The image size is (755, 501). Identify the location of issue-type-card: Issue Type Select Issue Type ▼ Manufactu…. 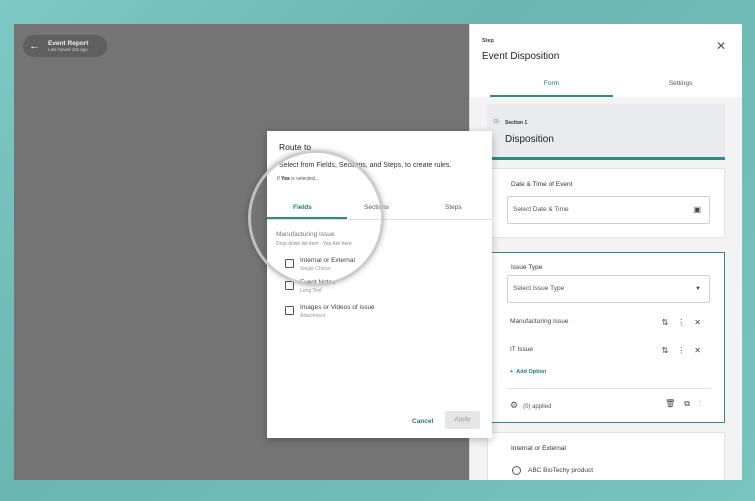
(606, 337).